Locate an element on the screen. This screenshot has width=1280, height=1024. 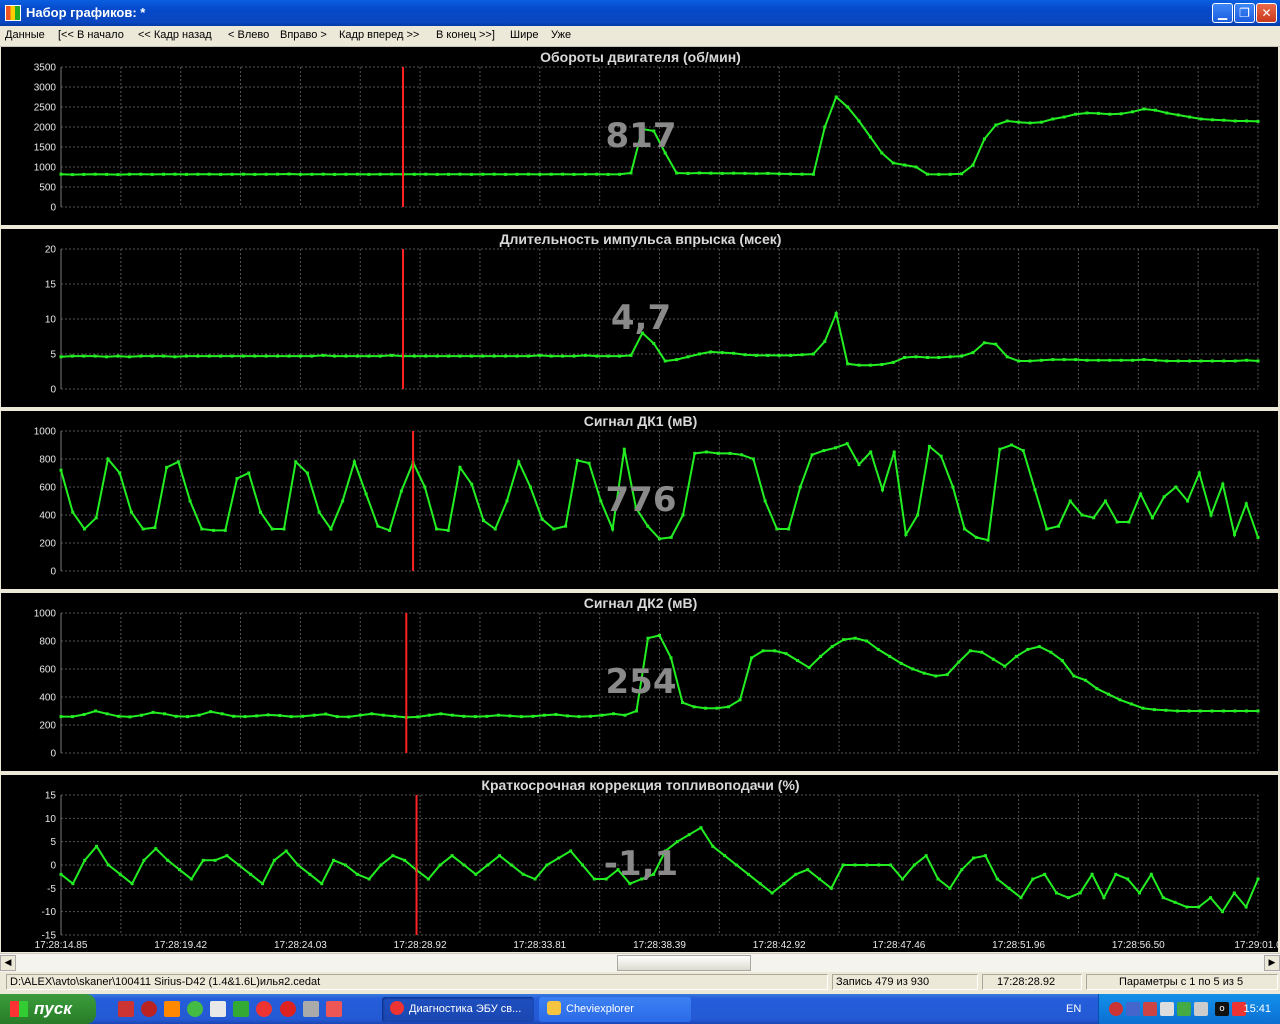
language-indicator: EN is located at coordinates (1073, 1009).